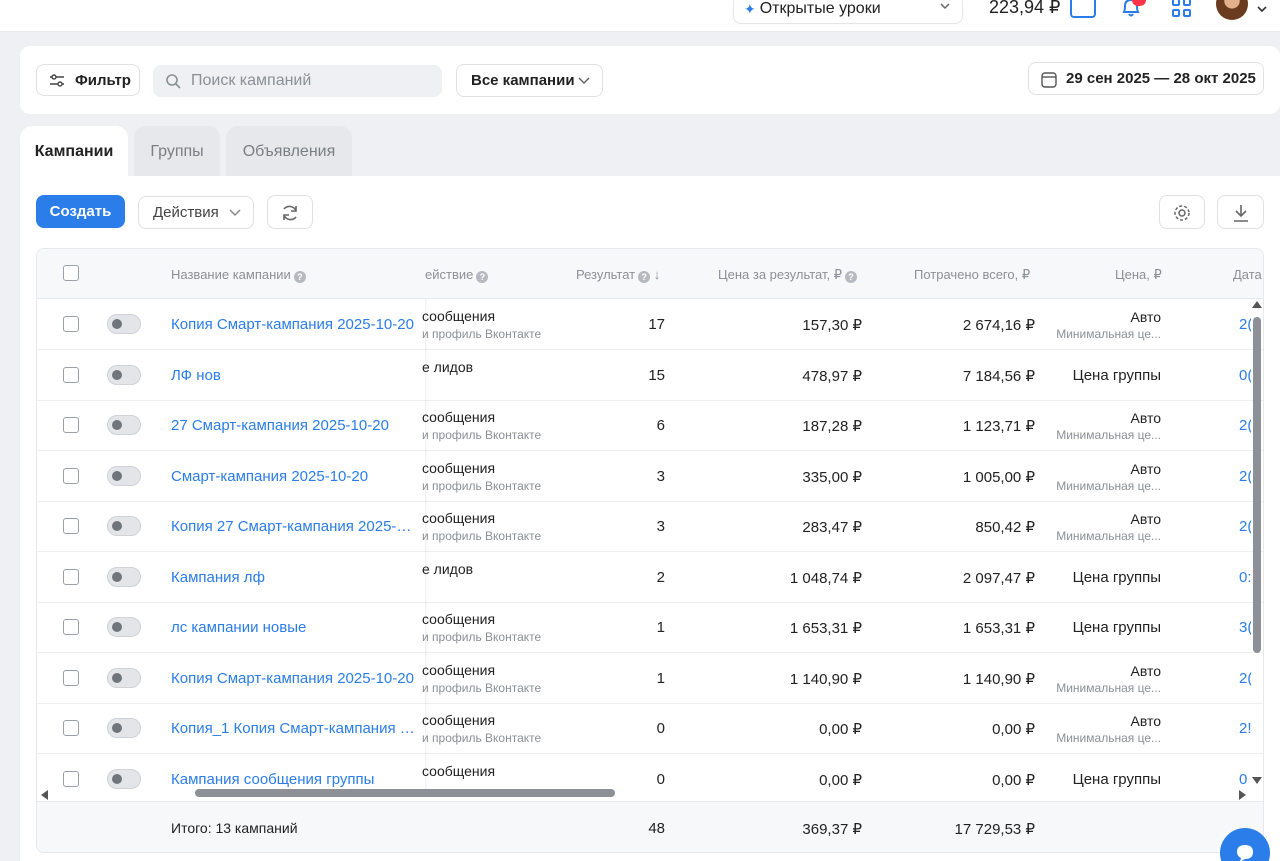 The image size is (1280, 861). What do you see at coordinates (1146, 78) in the screenshot?
I see `date-range-button: 29 сен 2025 — 28 окт 2025` at bounding box center [1146, 78].